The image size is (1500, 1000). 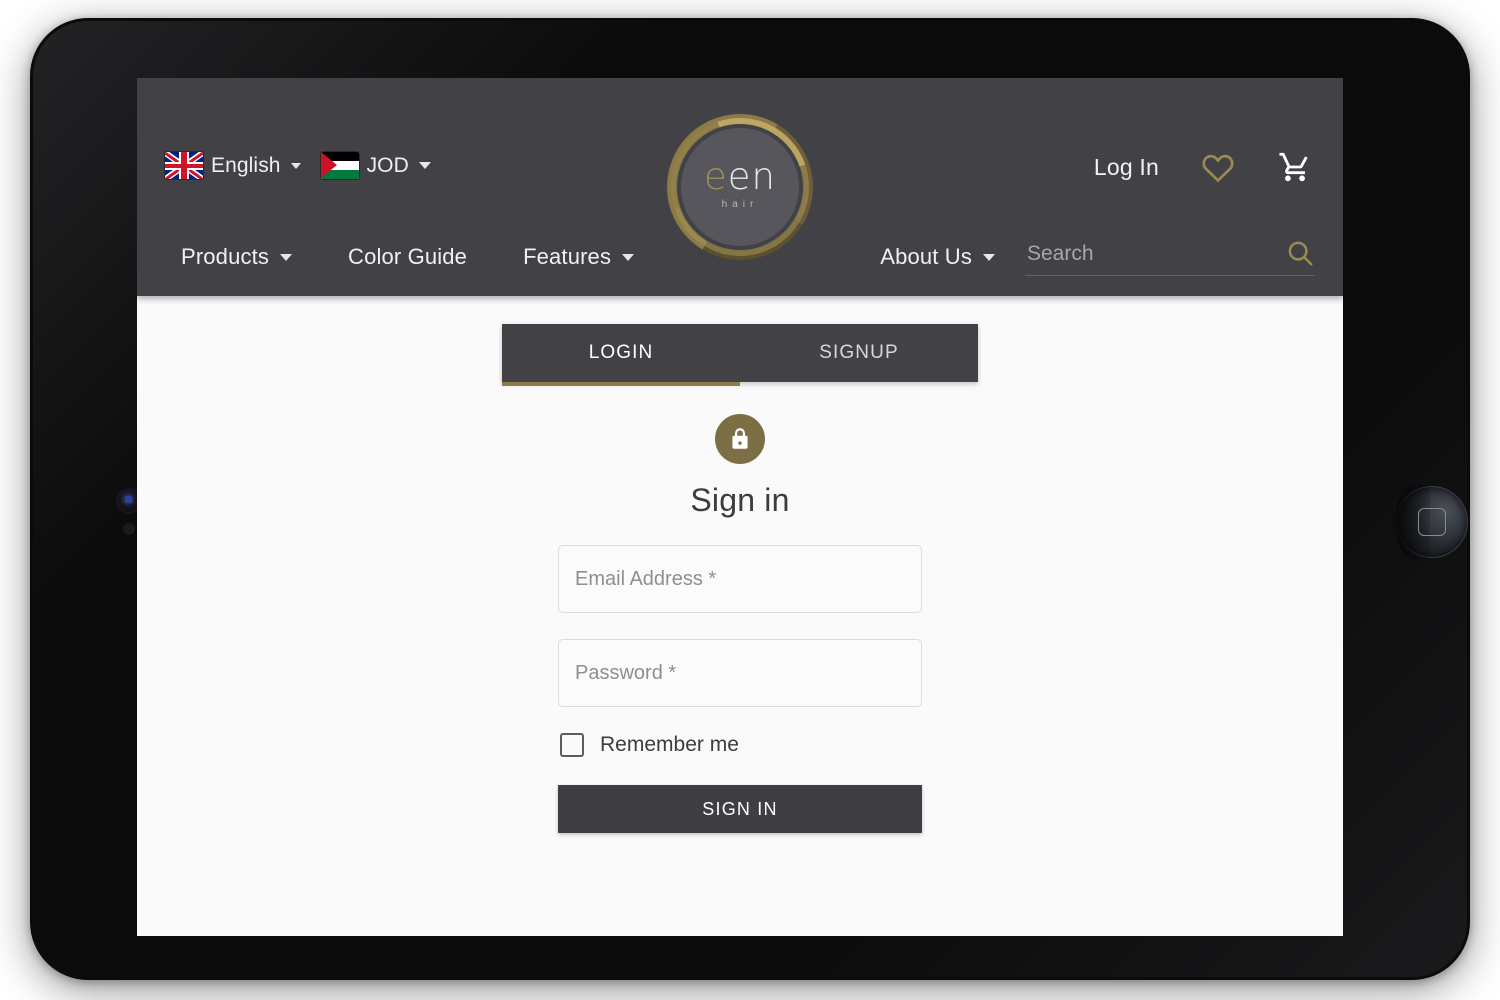 I want to click on nav-item-products: Products, so click(x=237, y=257).